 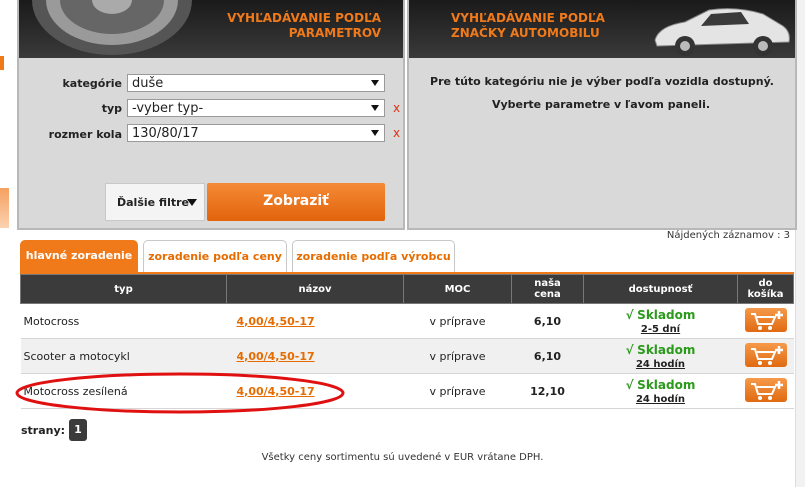 What do you see at coordinates (155, 202) in the screenshot?
I see `more-filters-button: Ďalšie filtre` at bounding box center [155, 202].